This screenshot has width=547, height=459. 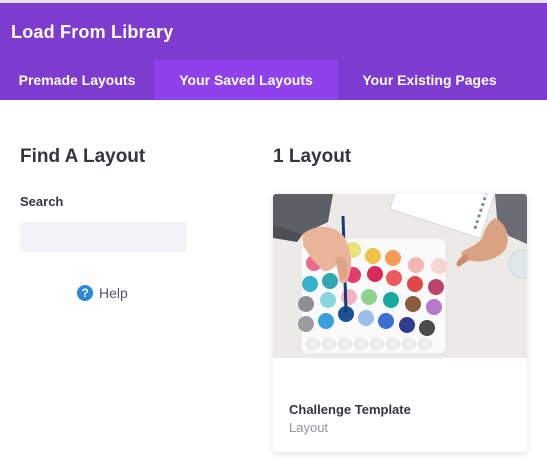 What do you see at coordinates (429, 80) in the screenshot?
I see `tab-your-existing-pages: Your Existing Pages` at bounding box center [429, 80].